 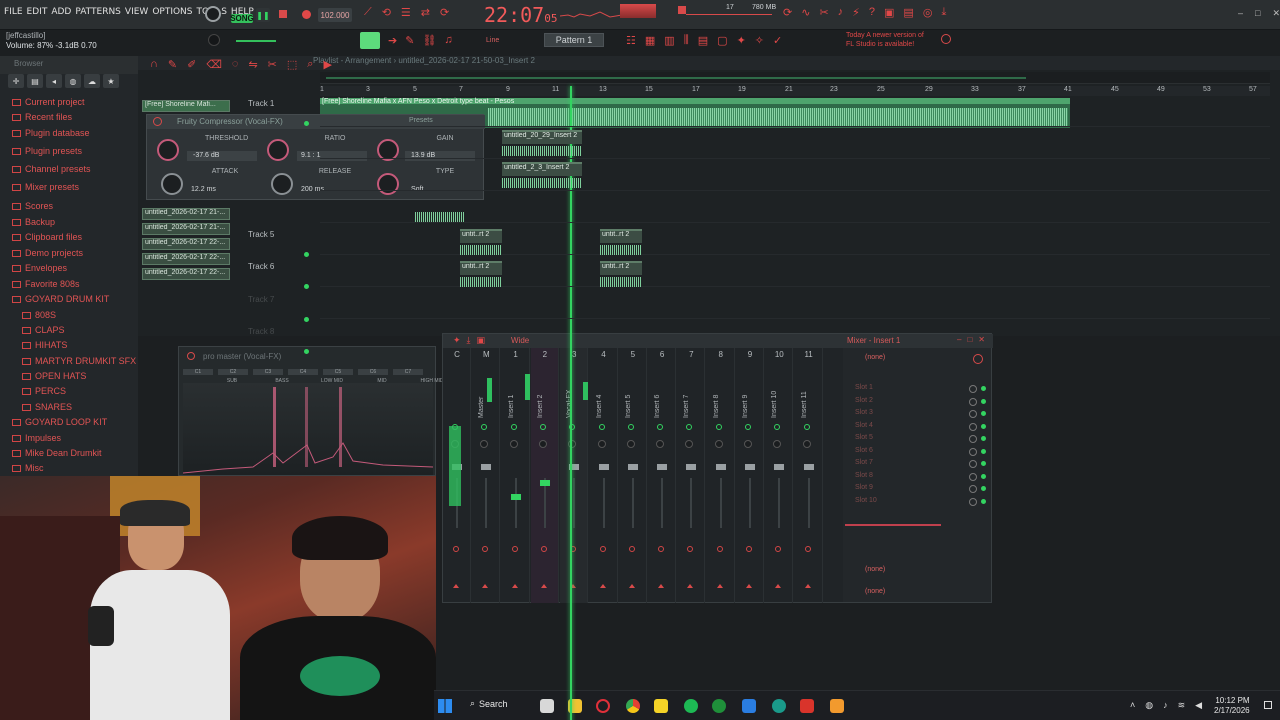 What do you see at coordinates (338, 372) in the screenshot?
I see `eq-band-button: C5` at bounding box center [338, 372].